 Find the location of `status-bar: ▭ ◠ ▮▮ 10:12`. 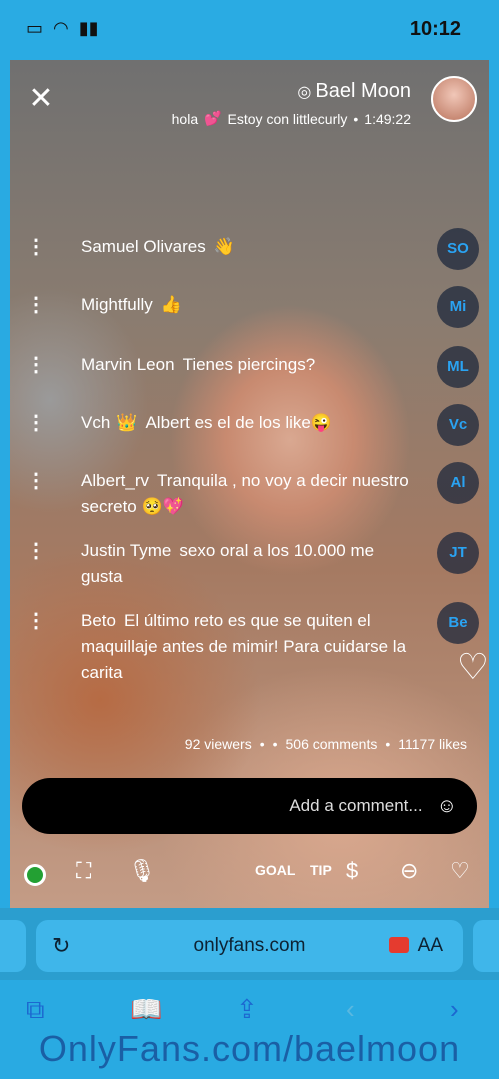

status-bar: ▭ ◠ ▮▮ 10:12 is located at coordinates (249, 30).